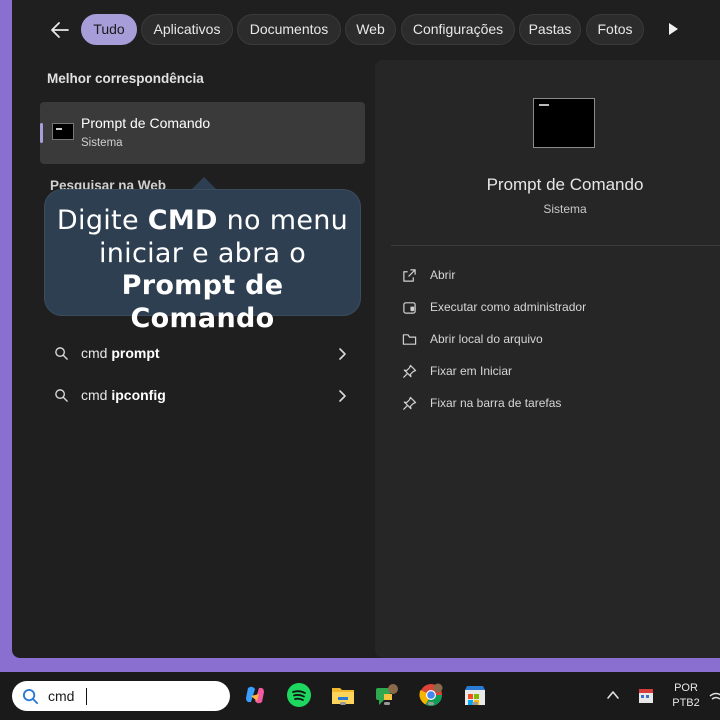 This screenshot has width=720, height=720. What do you see at coordinates (673, 29) in the screenshot?
I see `play-more-icon` at bounding box center [673, 29].